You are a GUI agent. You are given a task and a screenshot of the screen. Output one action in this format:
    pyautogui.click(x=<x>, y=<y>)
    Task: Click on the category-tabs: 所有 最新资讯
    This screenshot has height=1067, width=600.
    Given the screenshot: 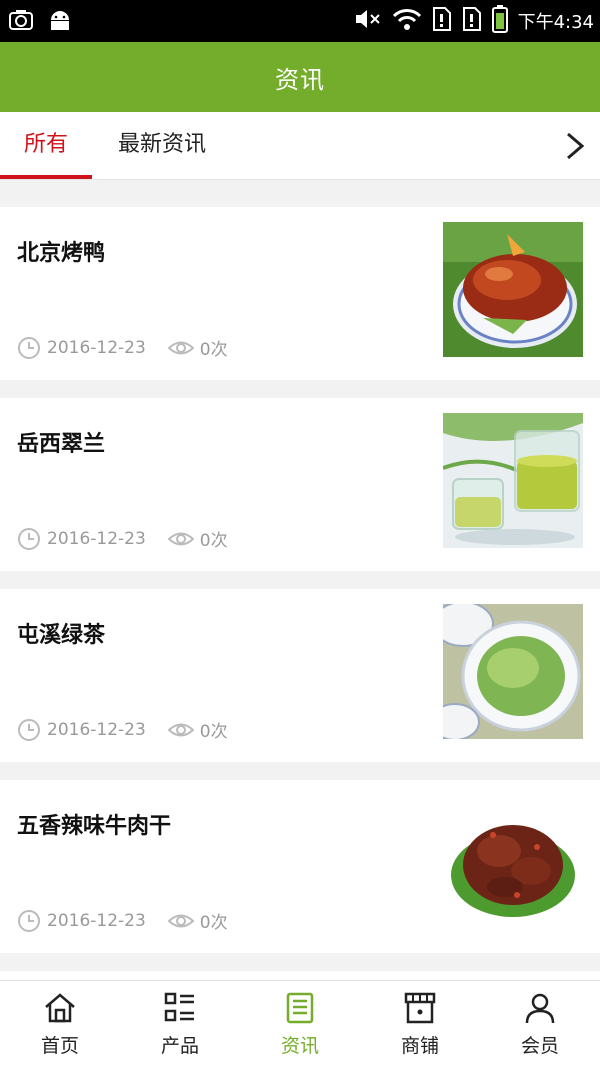 What is the action you would take?
    pyautogui.click(x=300, y=146)
    